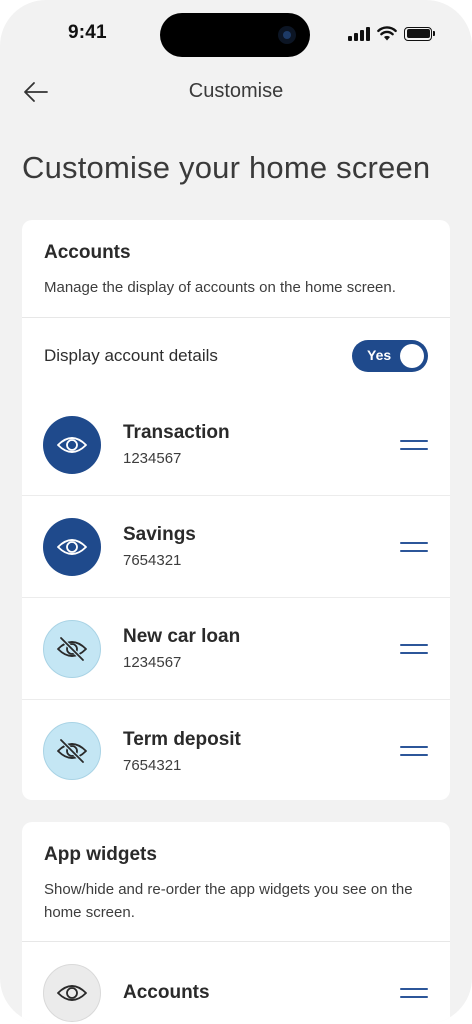 Image resolution: width=472 pixels, height=1024 pixels. I want to click on toggle-value: Yes, so click(379, 355).